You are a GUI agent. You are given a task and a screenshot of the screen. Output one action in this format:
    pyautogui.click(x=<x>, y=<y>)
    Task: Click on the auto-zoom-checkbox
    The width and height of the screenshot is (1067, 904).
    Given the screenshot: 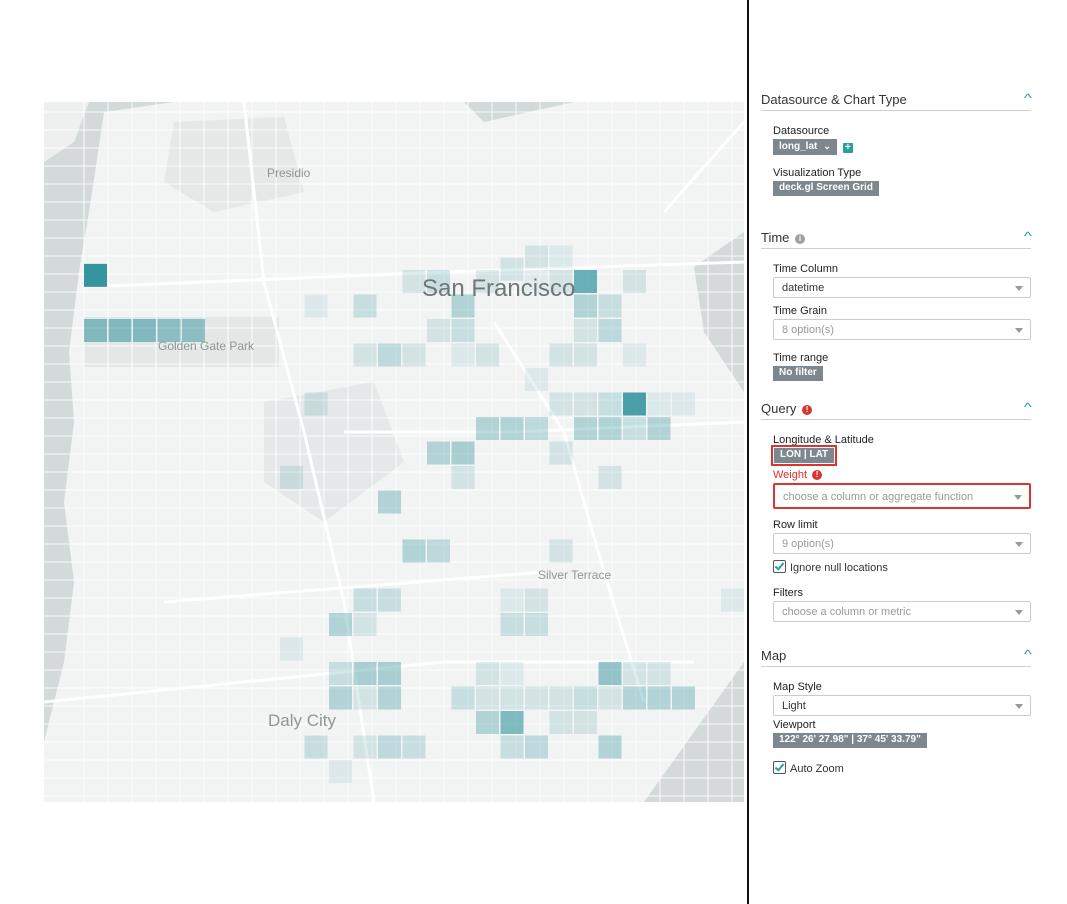 What is the action you would take?
    pyautogui.click(x=779, y=767)
    